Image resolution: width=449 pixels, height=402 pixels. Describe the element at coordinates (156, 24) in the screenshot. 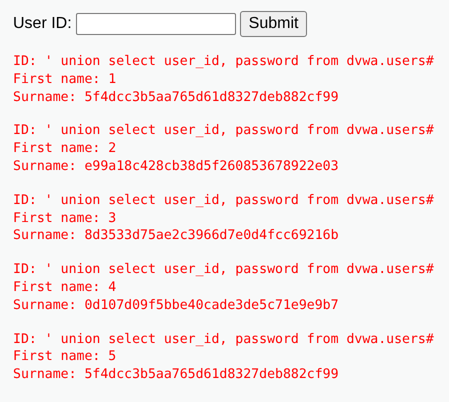

I see `user-id-field` at that location.